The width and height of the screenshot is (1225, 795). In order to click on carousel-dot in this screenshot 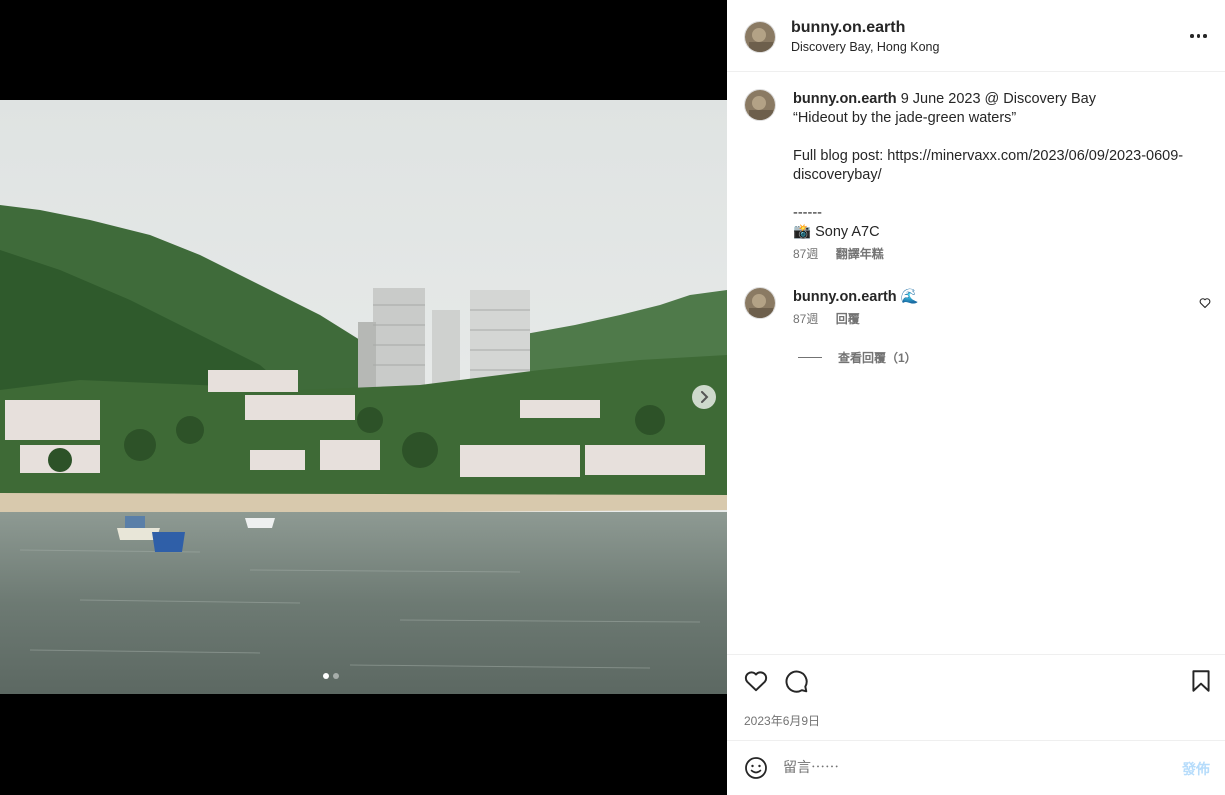, I will do `click(336, 676)`.